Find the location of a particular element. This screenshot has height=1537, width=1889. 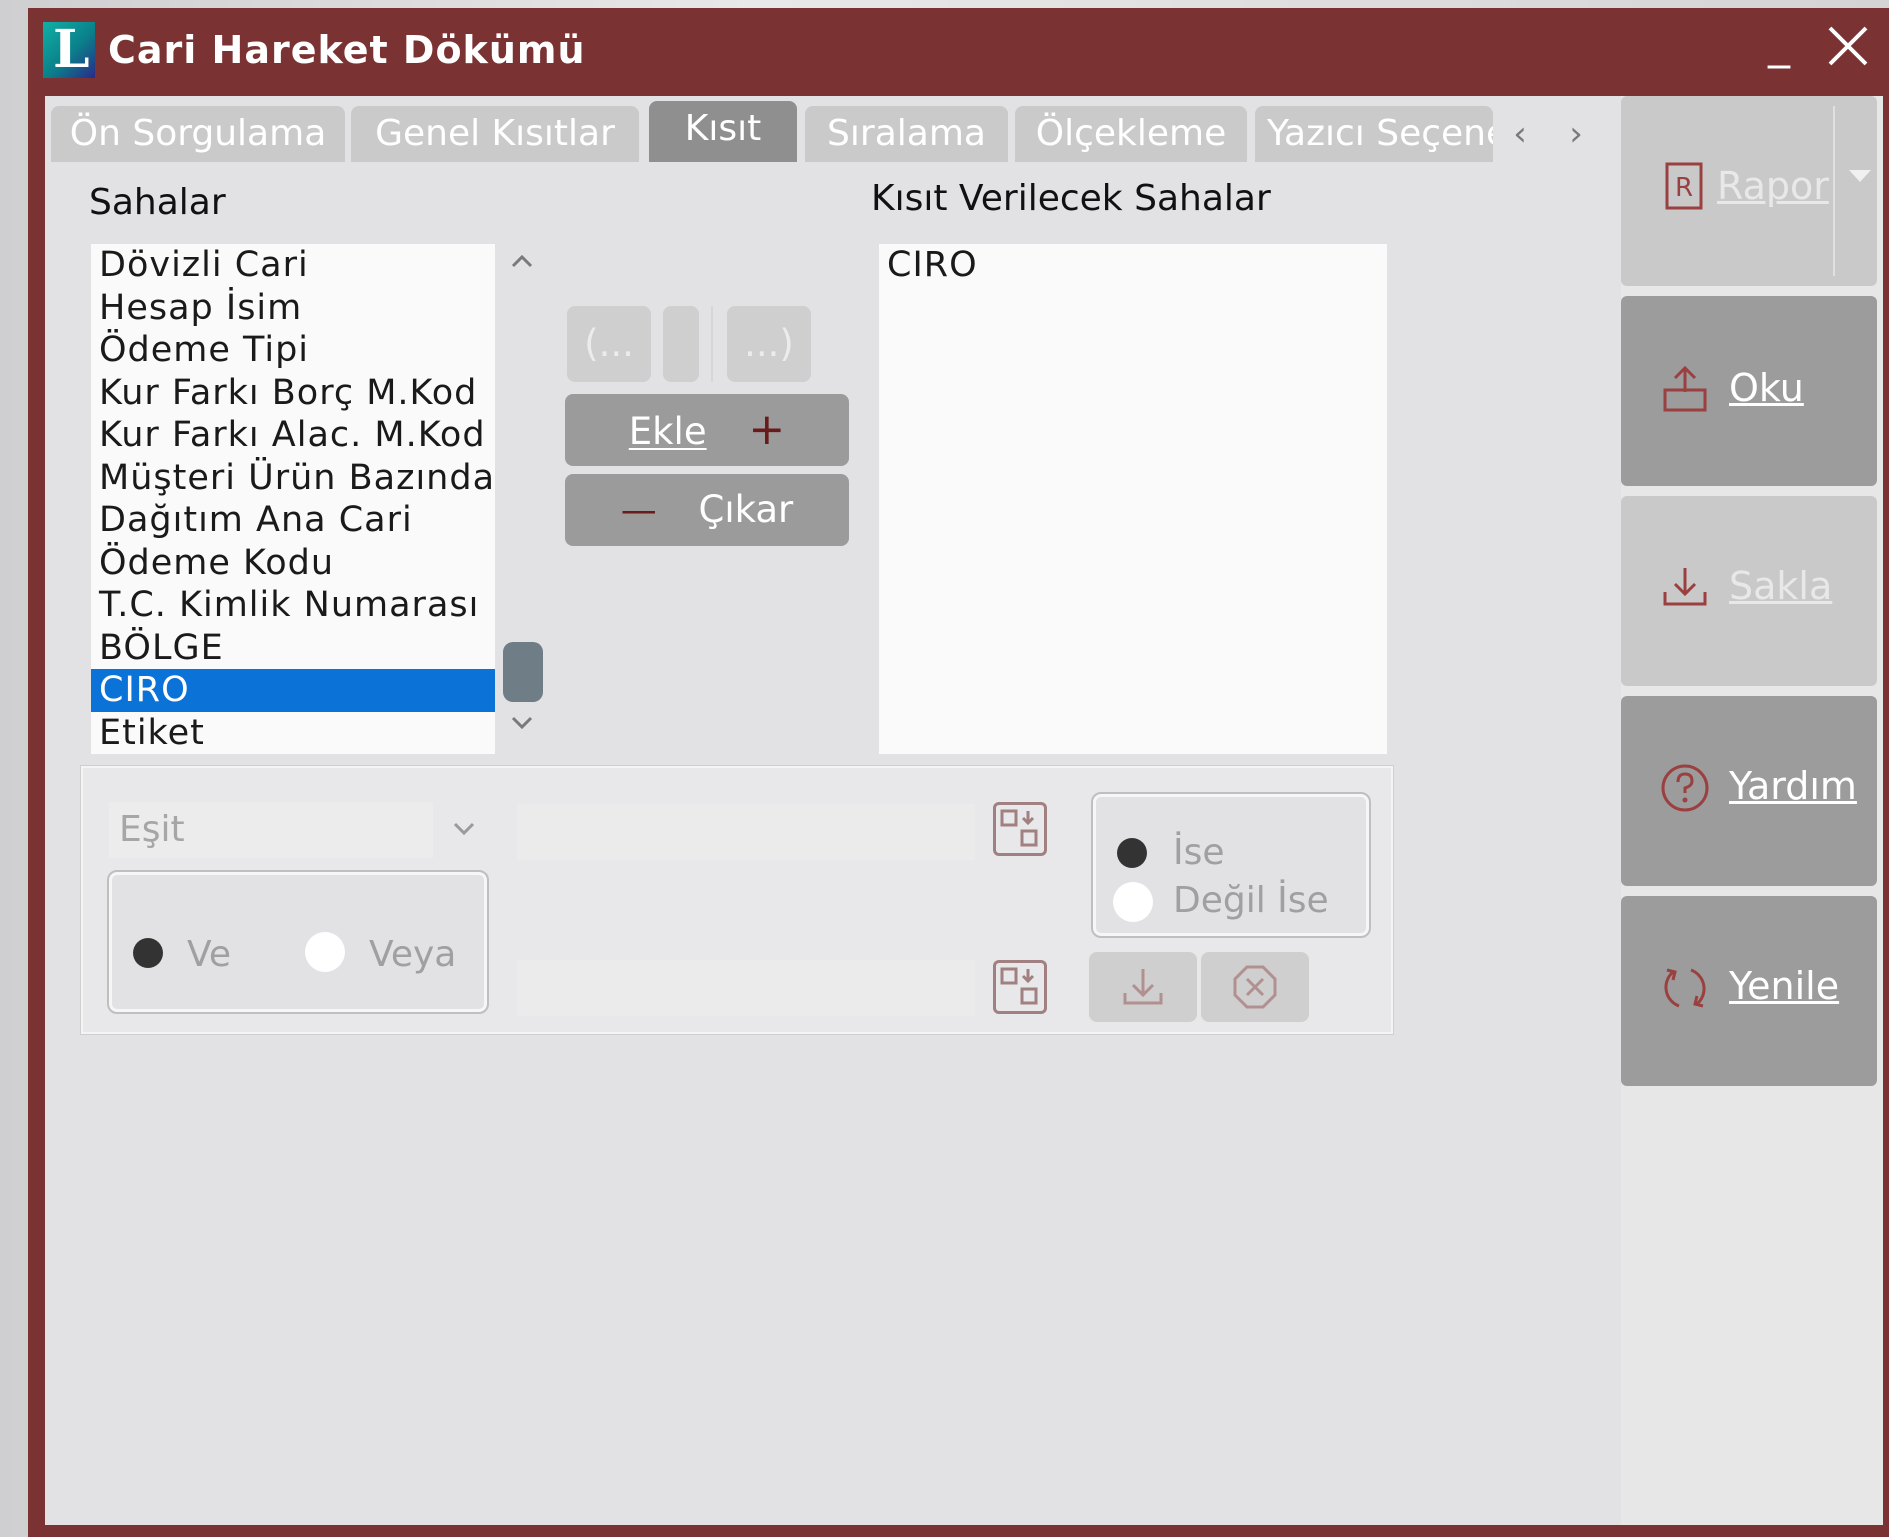

apply-condition-button is located at coordinates (1143, 987).